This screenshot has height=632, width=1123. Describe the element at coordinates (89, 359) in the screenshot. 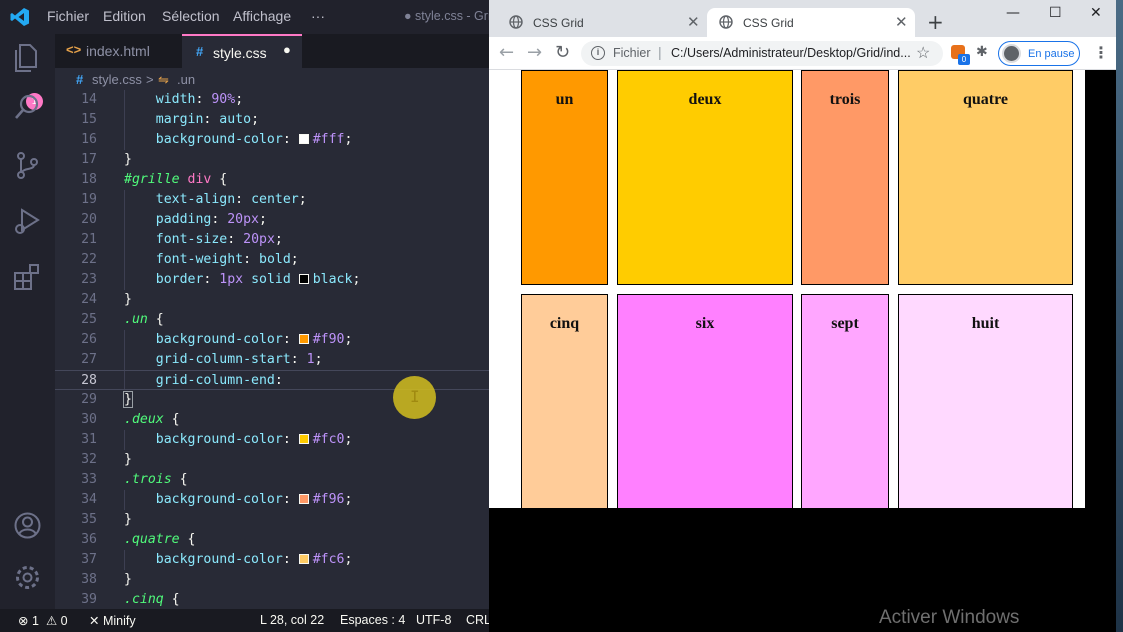

I see `line-number: 27` at that location.